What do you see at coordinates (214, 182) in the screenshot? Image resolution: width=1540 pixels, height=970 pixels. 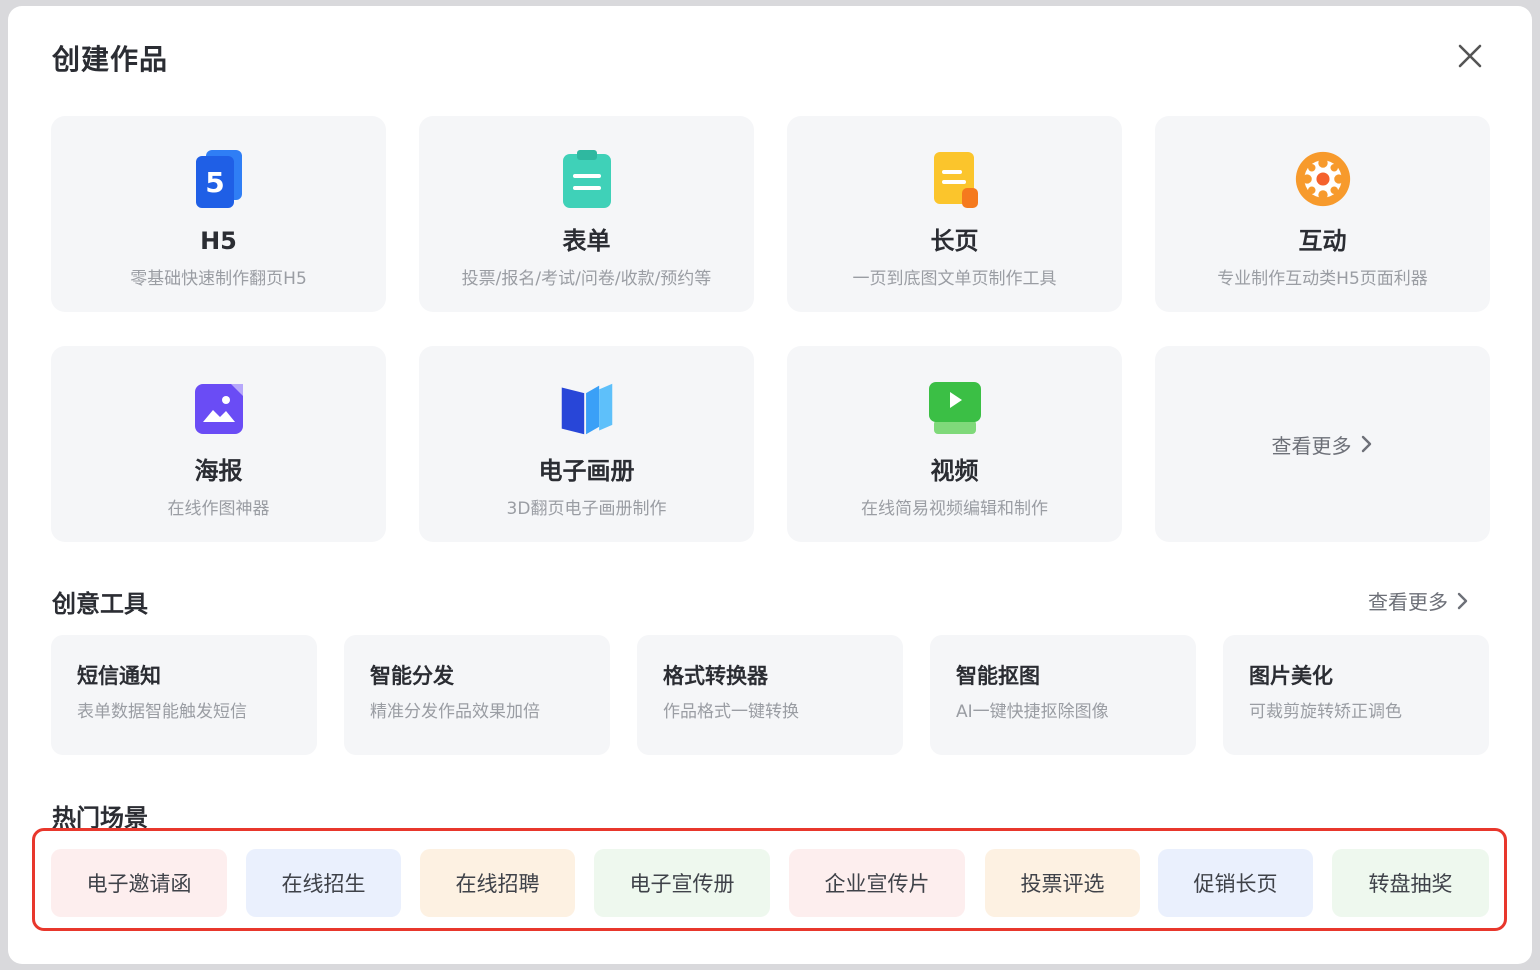 I see `svg-text: 5` at bounding box center [214, 182].